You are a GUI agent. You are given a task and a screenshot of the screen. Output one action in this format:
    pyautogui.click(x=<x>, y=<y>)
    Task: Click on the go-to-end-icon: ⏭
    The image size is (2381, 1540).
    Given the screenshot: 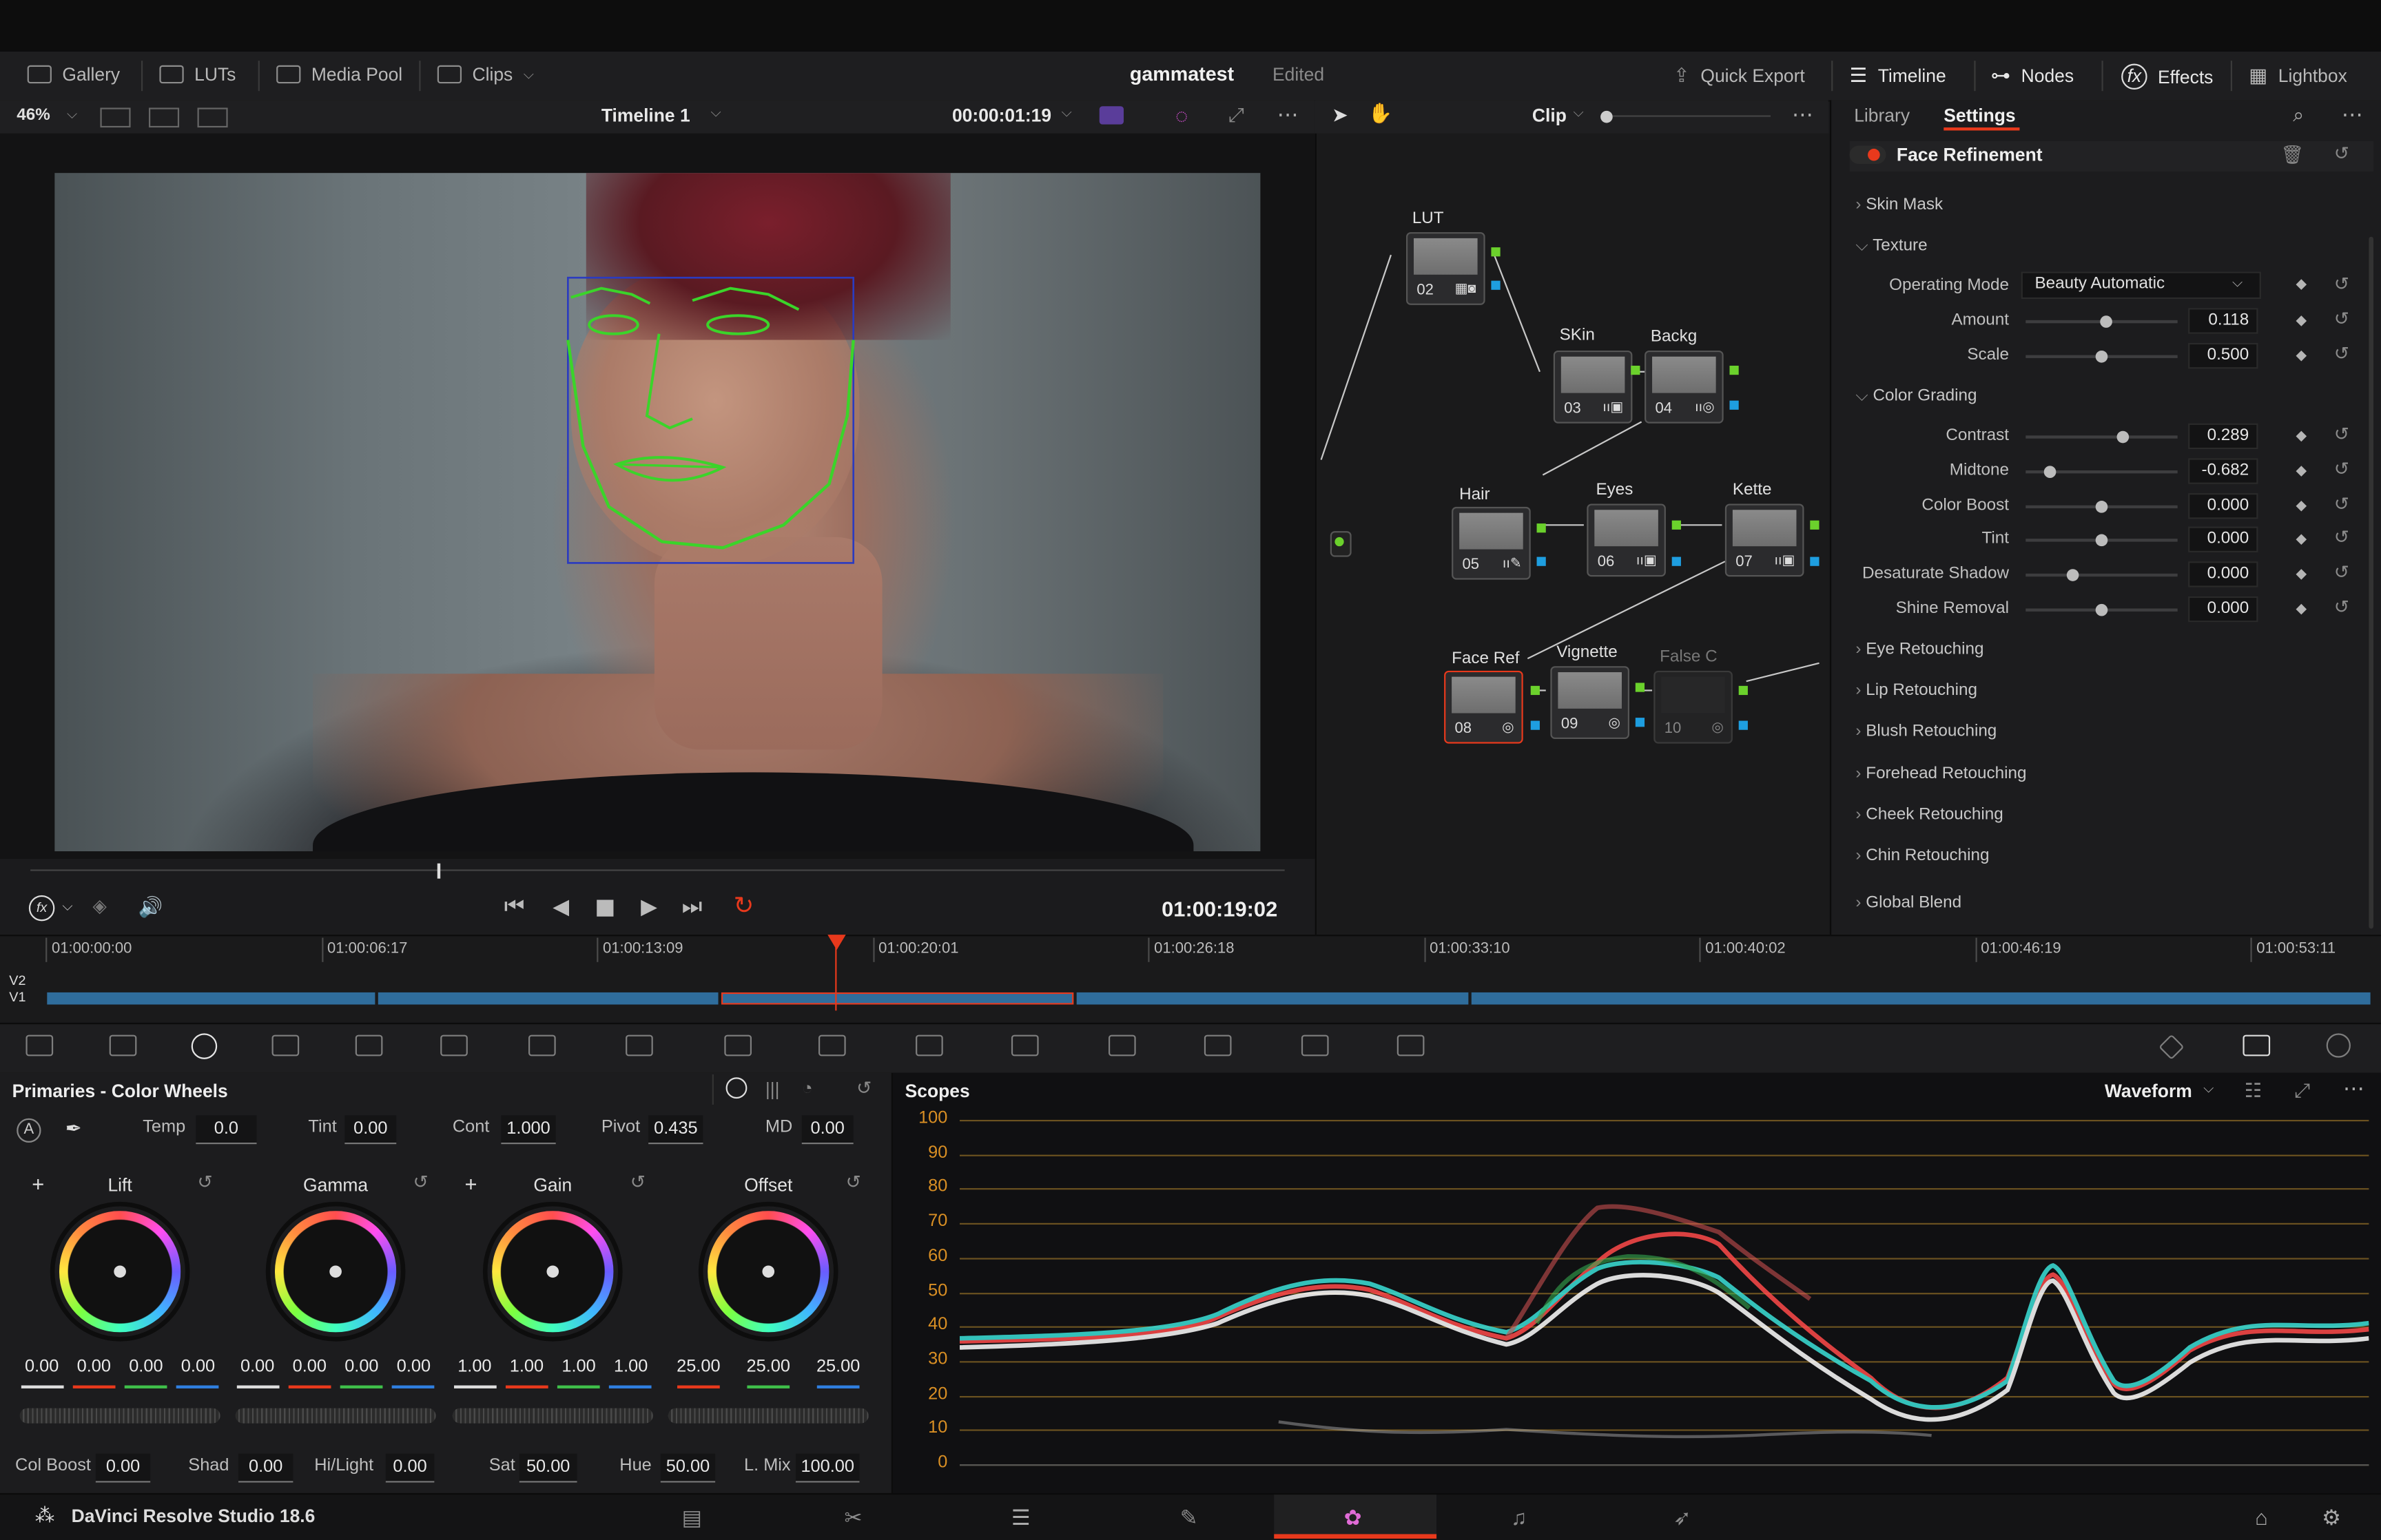 What is the action you would take?
    pyautogui.click(x=692, y=906)
    